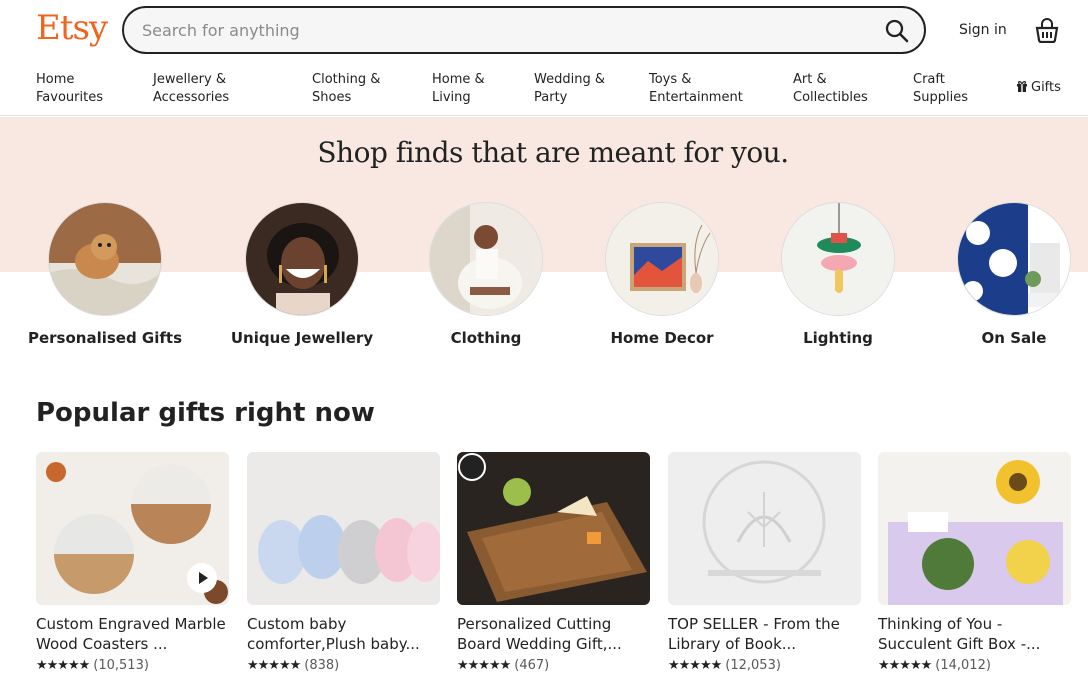  I want to click on category-clothing: Clothing, so click(486, 274).